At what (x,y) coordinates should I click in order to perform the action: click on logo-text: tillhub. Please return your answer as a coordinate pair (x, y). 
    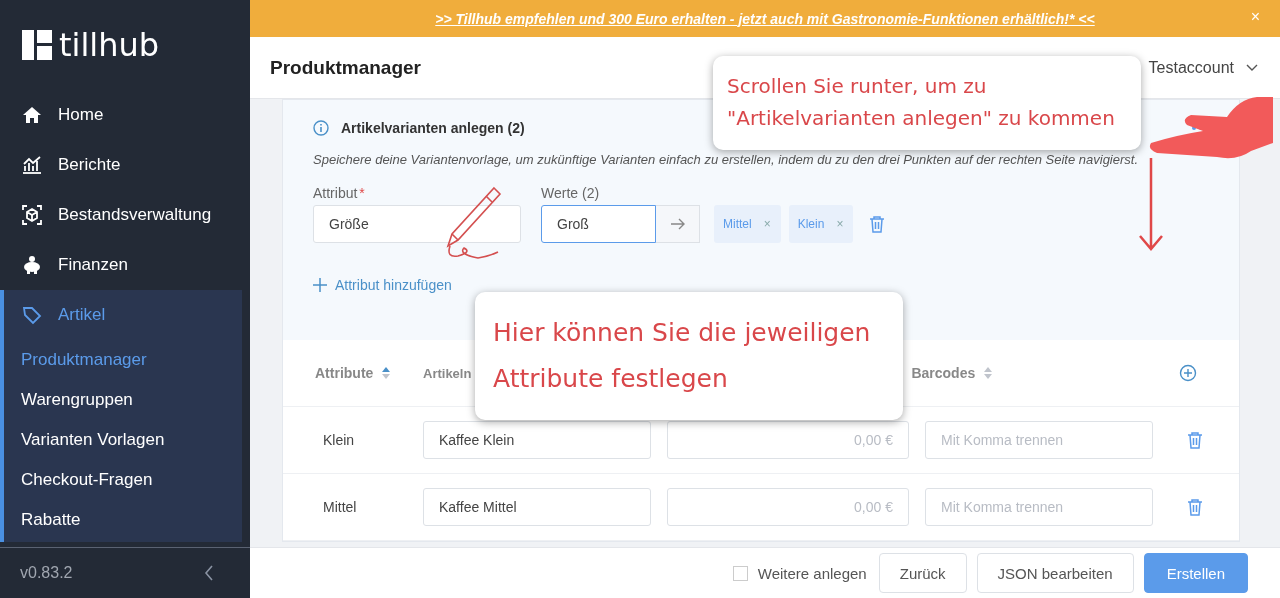
    Looking at the image, I should click on (109, 45).